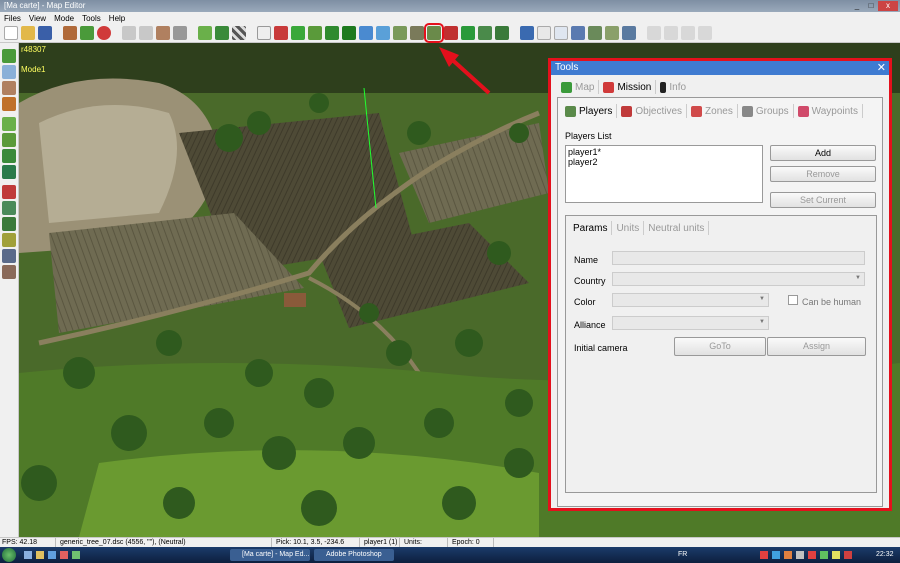 This screenshot has width=900, height=563. Describe the element at coordinates (561, 33) in the screenshot. I see `list-icon` at that location.